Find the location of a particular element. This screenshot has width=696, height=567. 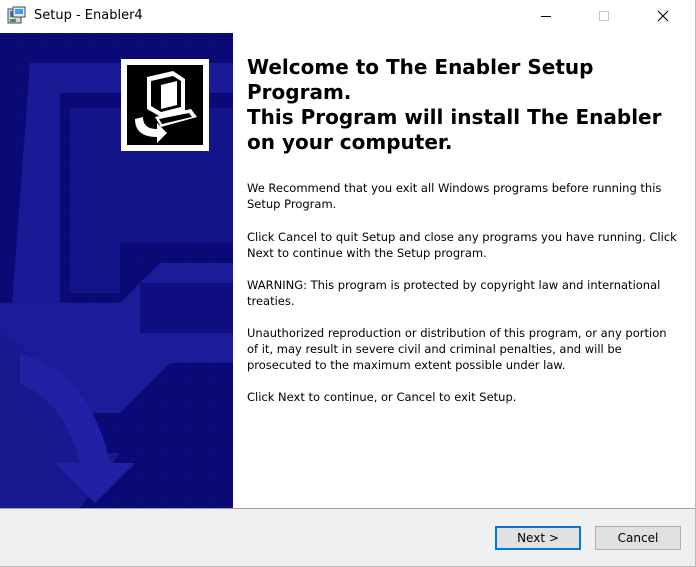

cancel-button: Cancel is located at coordinates (638, 538).